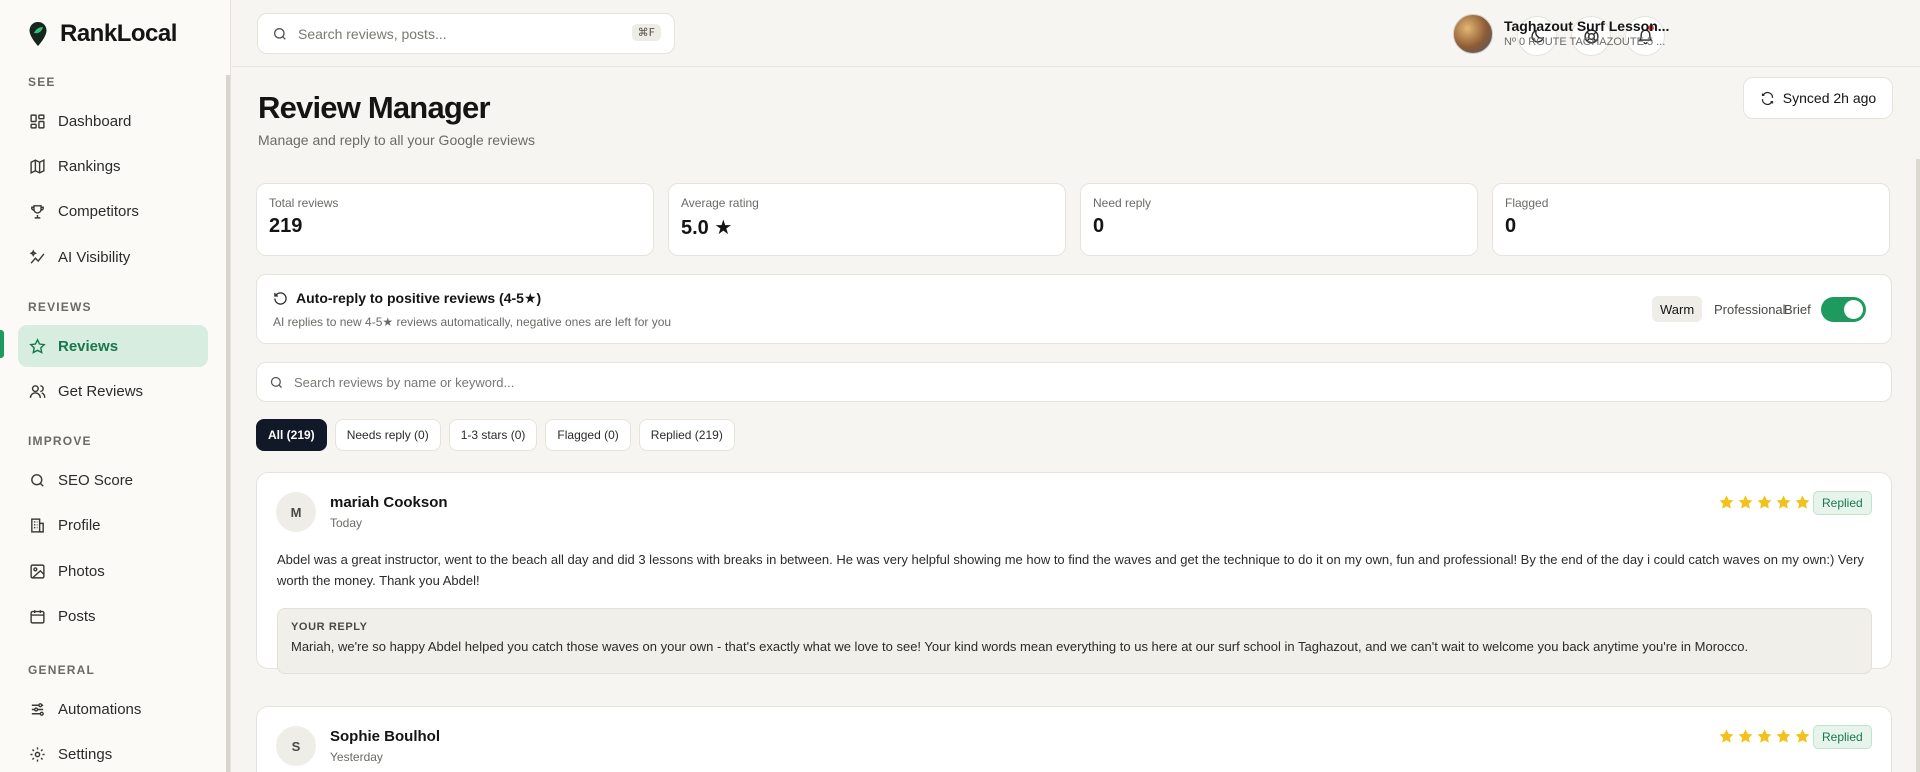 This screenshot has height=772, width=1920. What do you see at coordinates (466, 33) in the screenshot?
I see `global-search-input: Search reviews, posts... ⌘F` at bounding box center [466, 33].